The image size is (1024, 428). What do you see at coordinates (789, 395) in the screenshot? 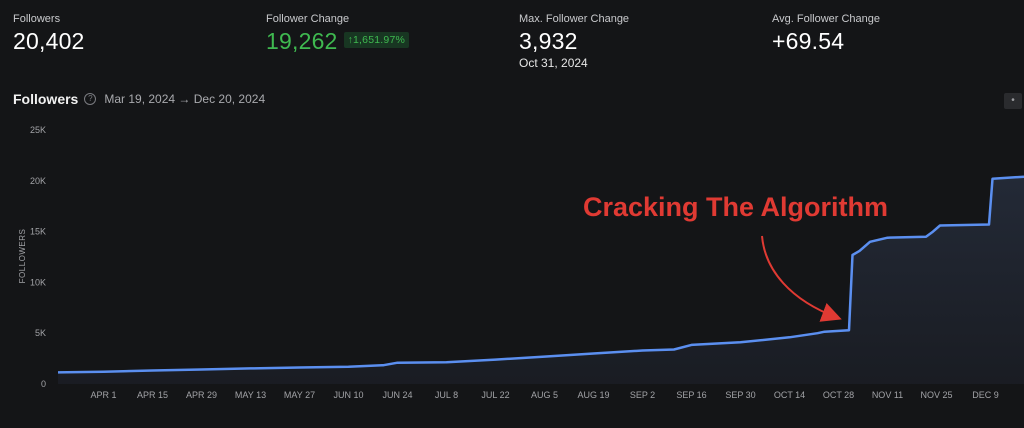
I see `x-tick-label: OCT 14` at bounding box center [789, 395].